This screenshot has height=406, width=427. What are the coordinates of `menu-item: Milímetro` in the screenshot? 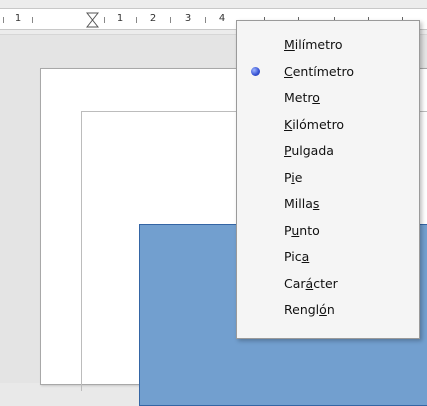 It's located at (328, 45).